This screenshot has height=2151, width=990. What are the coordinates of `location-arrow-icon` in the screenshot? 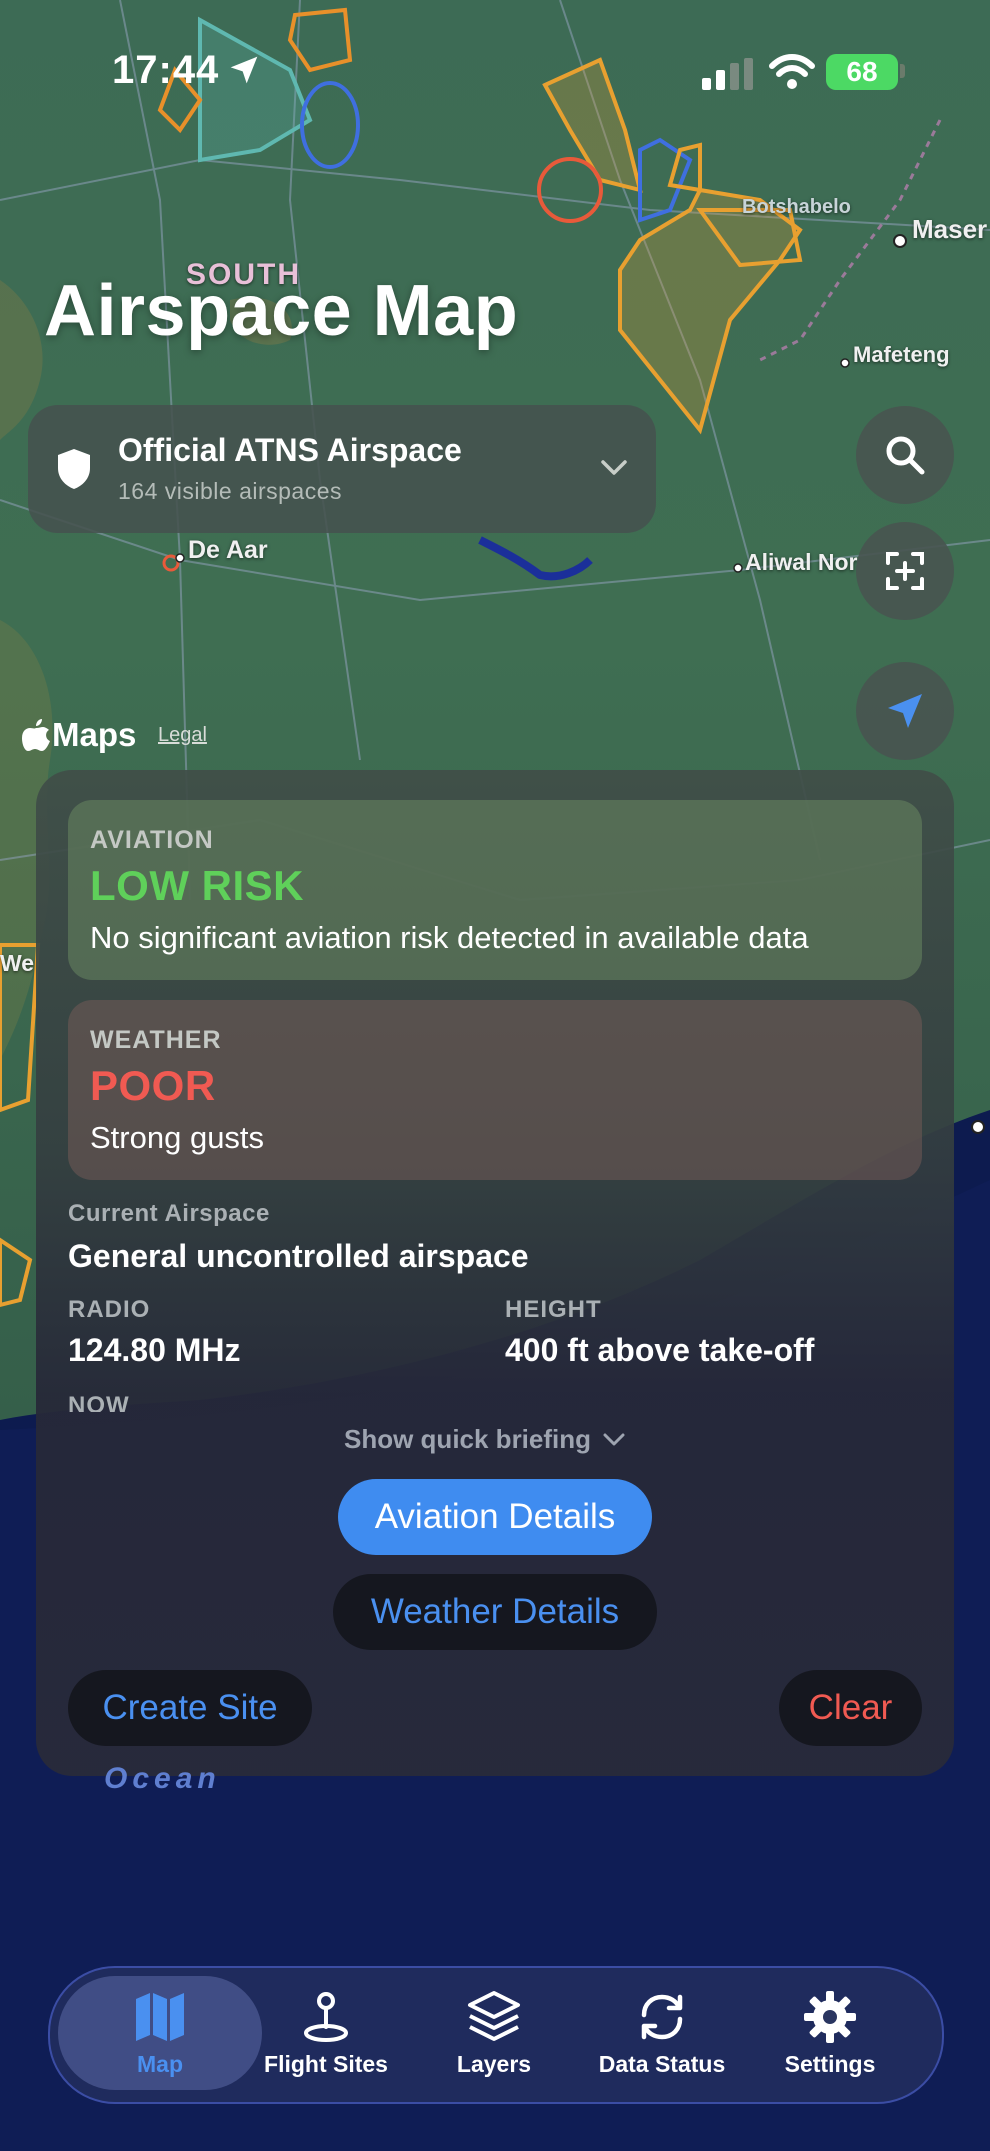 It's located at (905, 711).